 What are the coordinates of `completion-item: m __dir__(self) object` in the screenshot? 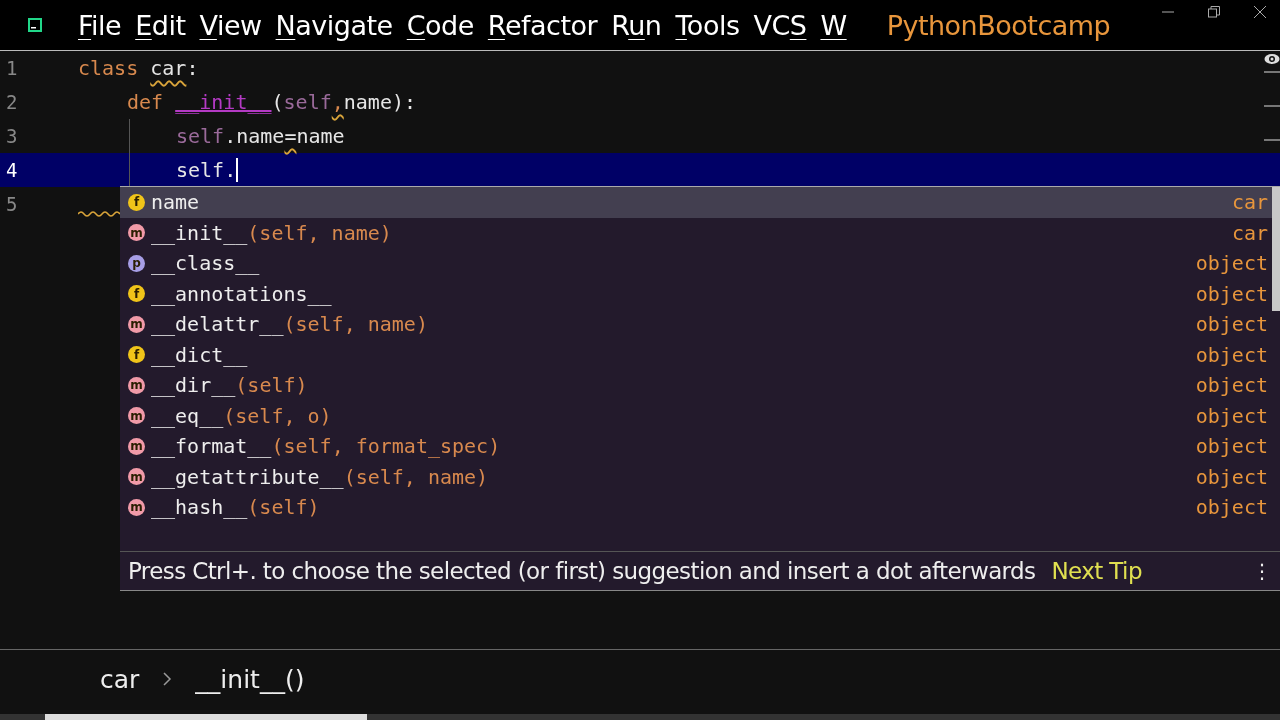 It's located at (700, 385).